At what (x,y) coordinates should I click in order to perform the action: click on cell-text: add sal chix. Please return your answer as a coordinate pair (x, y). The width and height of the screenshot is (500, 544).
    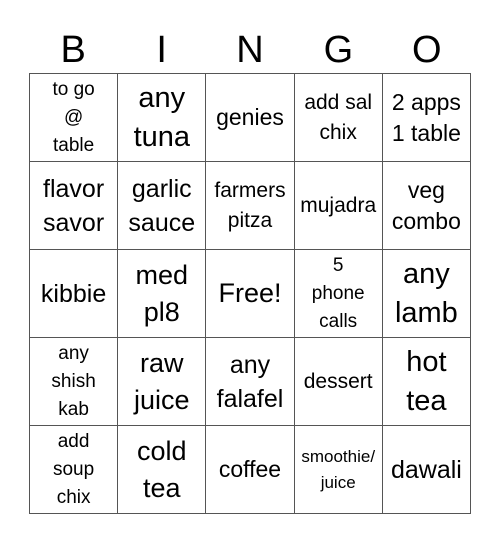
    Looking at the image, I should click on (338, 117).